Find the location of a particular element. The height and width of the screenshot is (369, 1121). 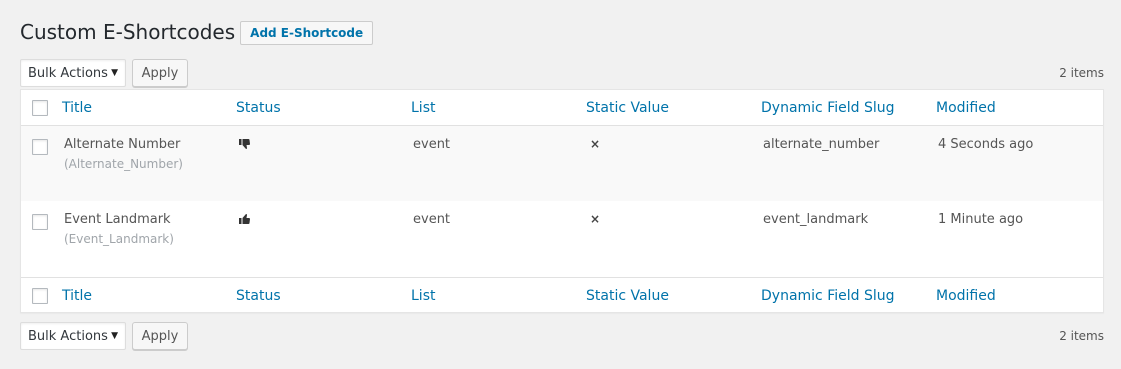

row-shortcode: (Event_Landmark) is located at coordinates (119, 239).